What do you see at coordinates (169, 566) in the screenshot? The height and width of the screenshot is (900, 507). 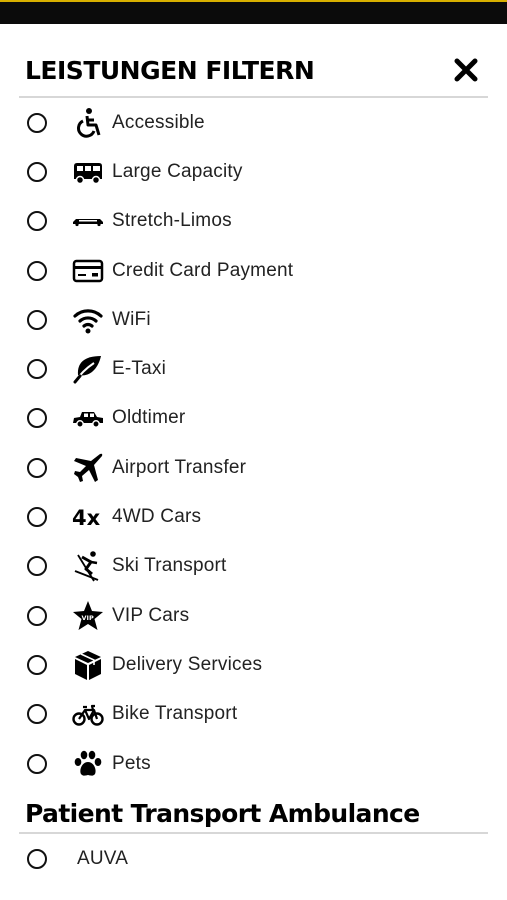 I see `filter-label: Ski Transport` at bounding box center [169, 566].